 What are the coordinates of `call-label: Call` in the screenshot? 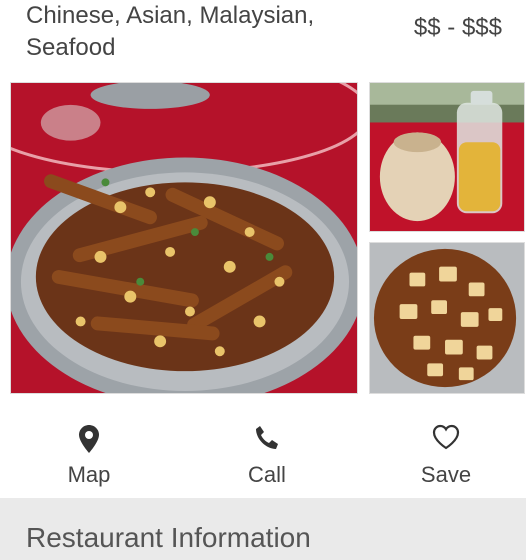 It's located at (267, 474).